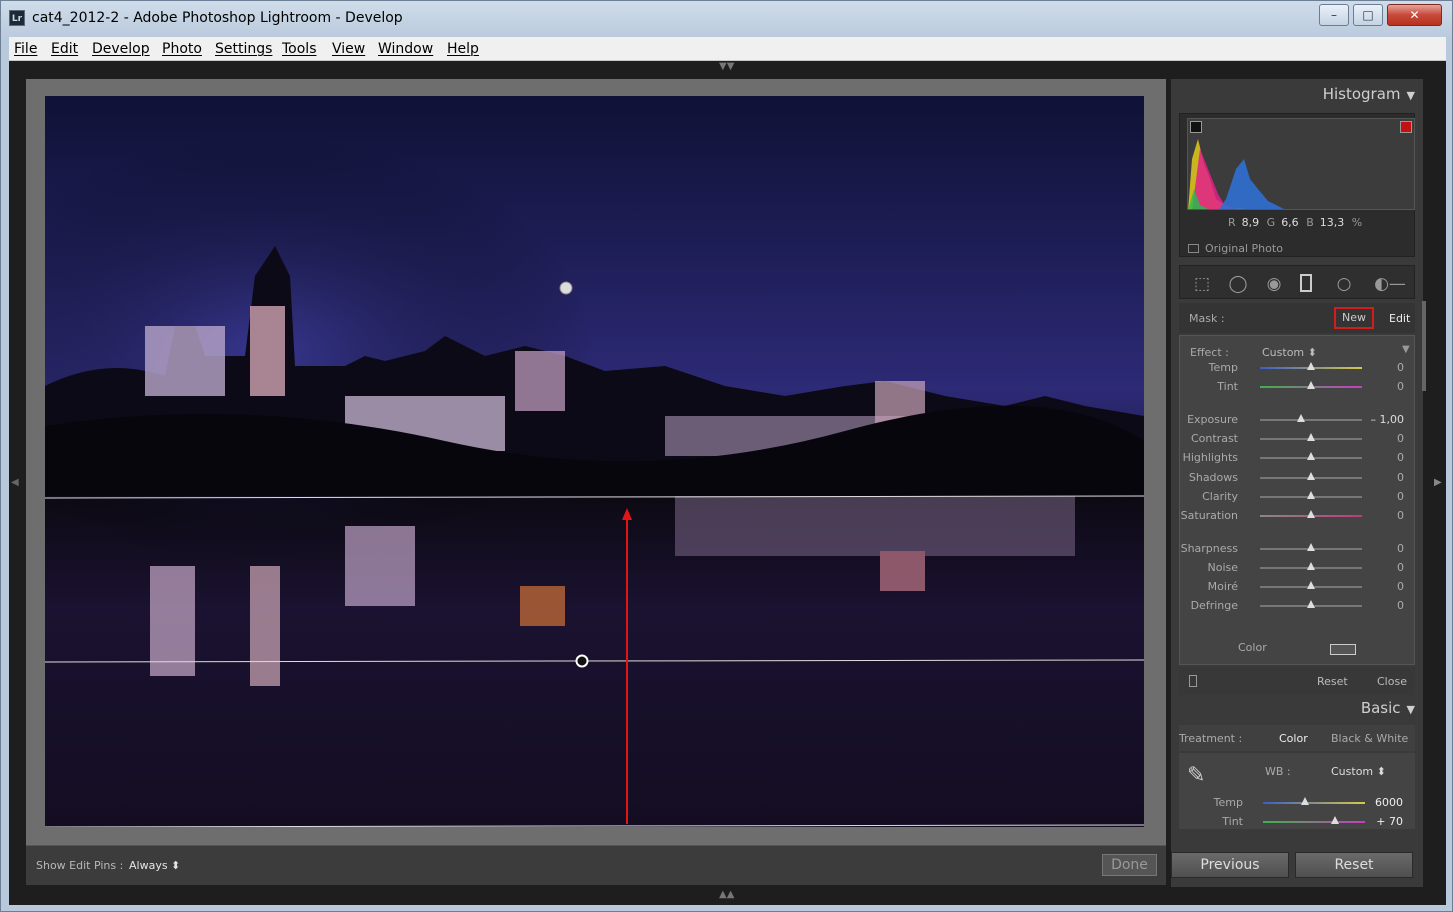 The image size is (1453, 912). Describe the element at coordinates (1306, 283) in the screenshot. I see `graduated-filter-icon` at that location.